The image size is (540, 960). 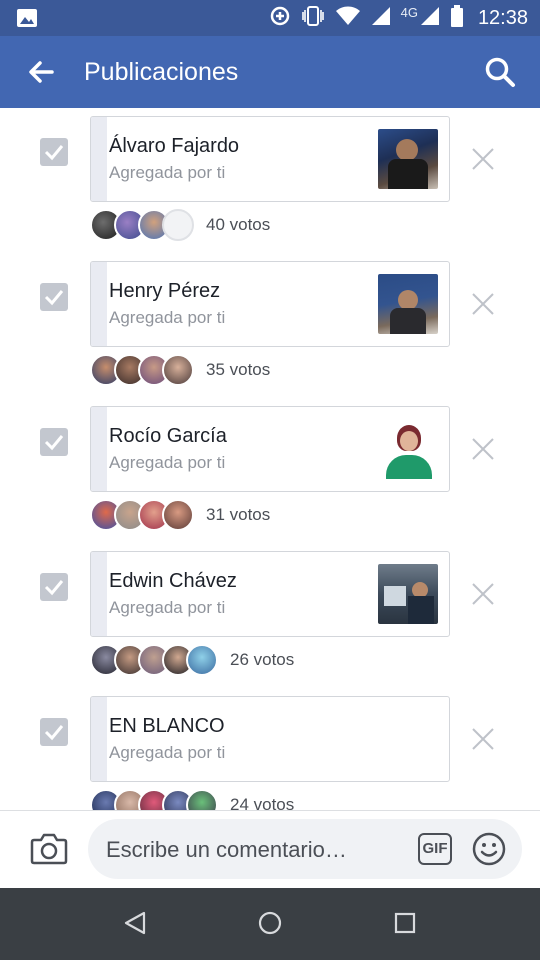 I want to click on data-saver-icon, so click(x=280, y=18).